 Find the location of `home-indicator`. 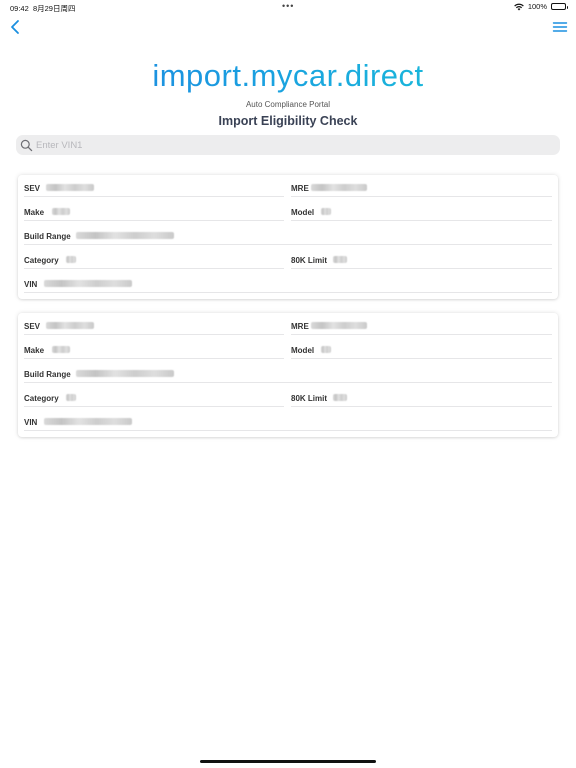

home-indicator is located at coordinates (288, 761).